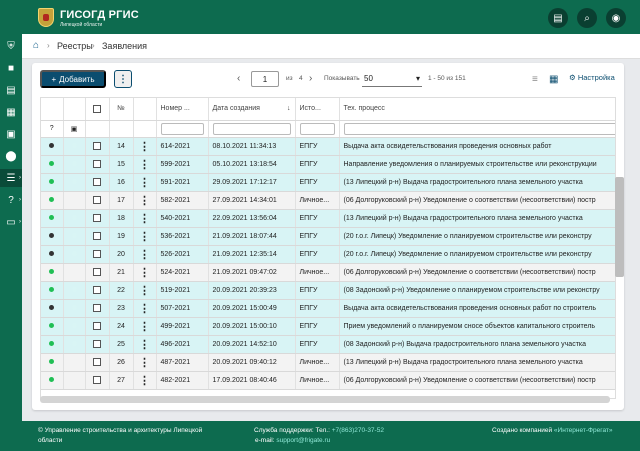 This screenshot has height=451, width=640. I want to click on row-number: 27, so click(121, 380).